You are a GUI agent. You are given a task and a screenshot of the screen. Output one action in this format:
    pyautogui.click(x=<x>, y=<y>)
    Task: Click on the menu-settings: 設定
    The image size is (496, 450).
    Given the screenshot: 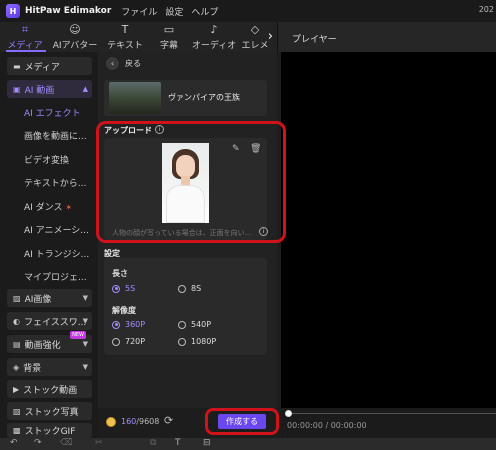 What is the action you would take?
    pyautogui.click(x=174, y=11)
    